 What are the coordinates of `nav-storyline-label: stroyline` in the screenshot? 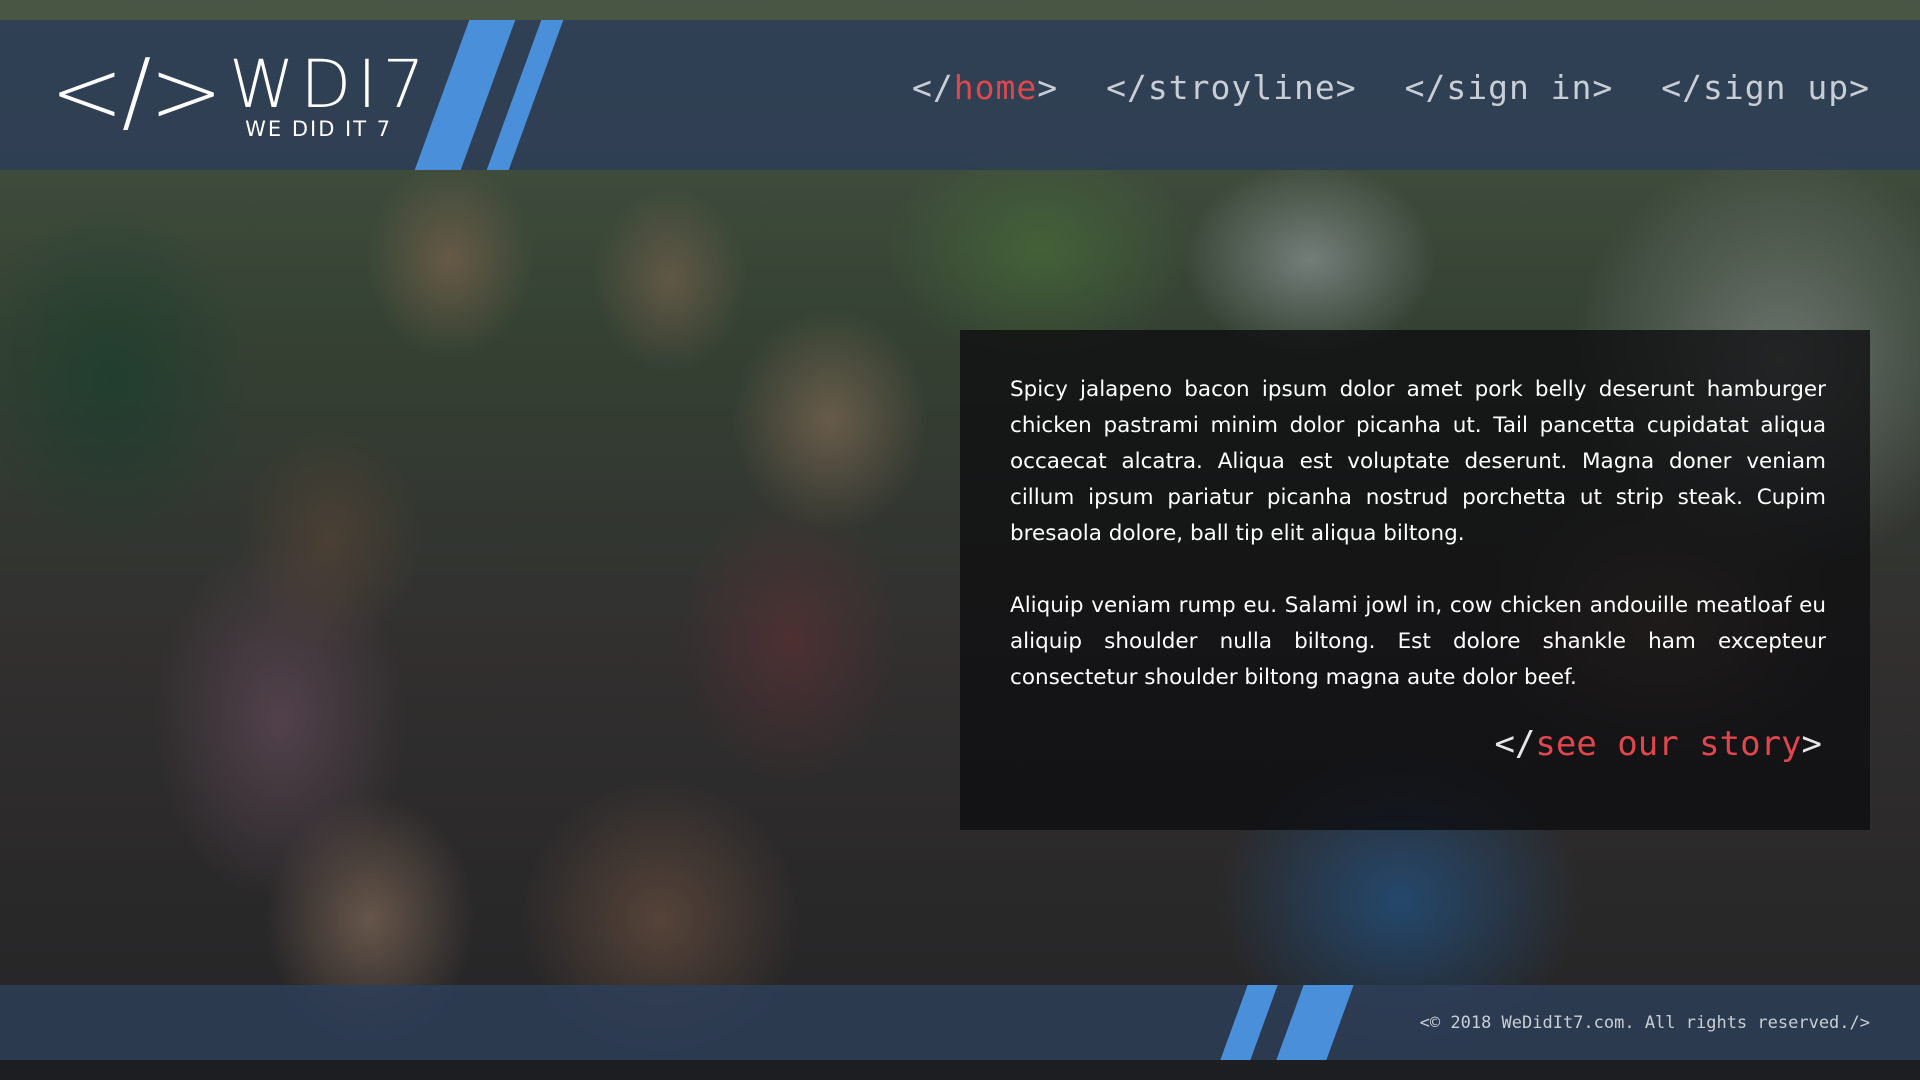 It's located at (1241, 87).